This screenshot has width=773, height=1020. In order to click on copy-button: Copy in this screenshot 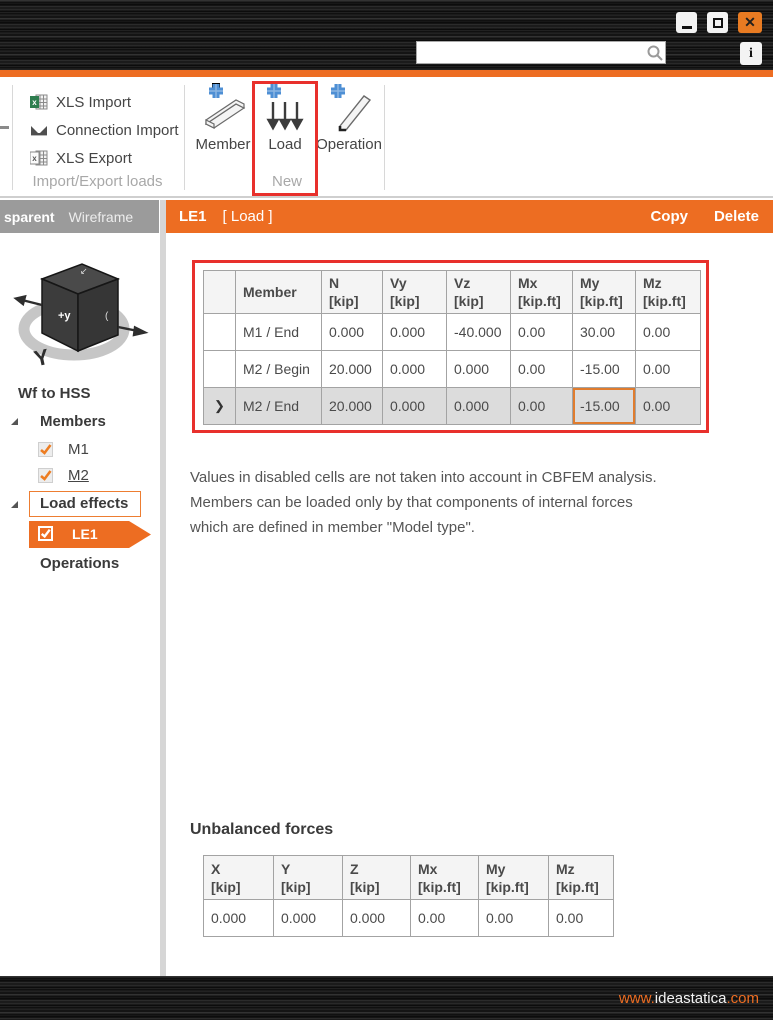, I will do `click(669, 216)`.